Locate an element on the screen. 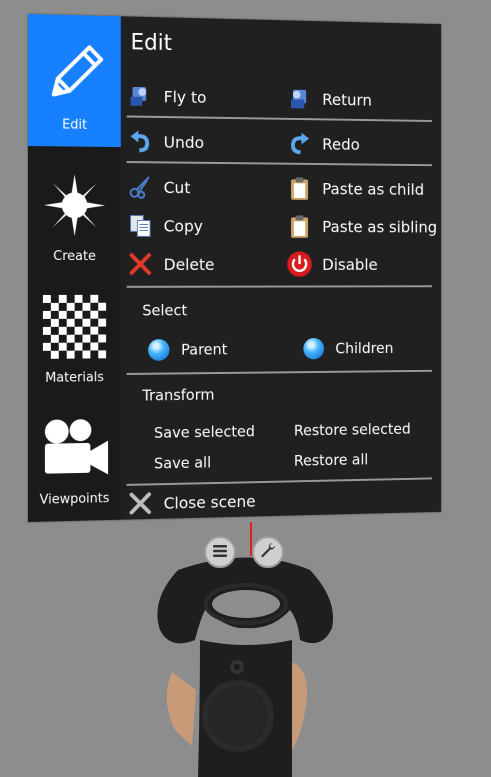 The image size is (491, 777). menu-icon is located at coordinates (220, 552).